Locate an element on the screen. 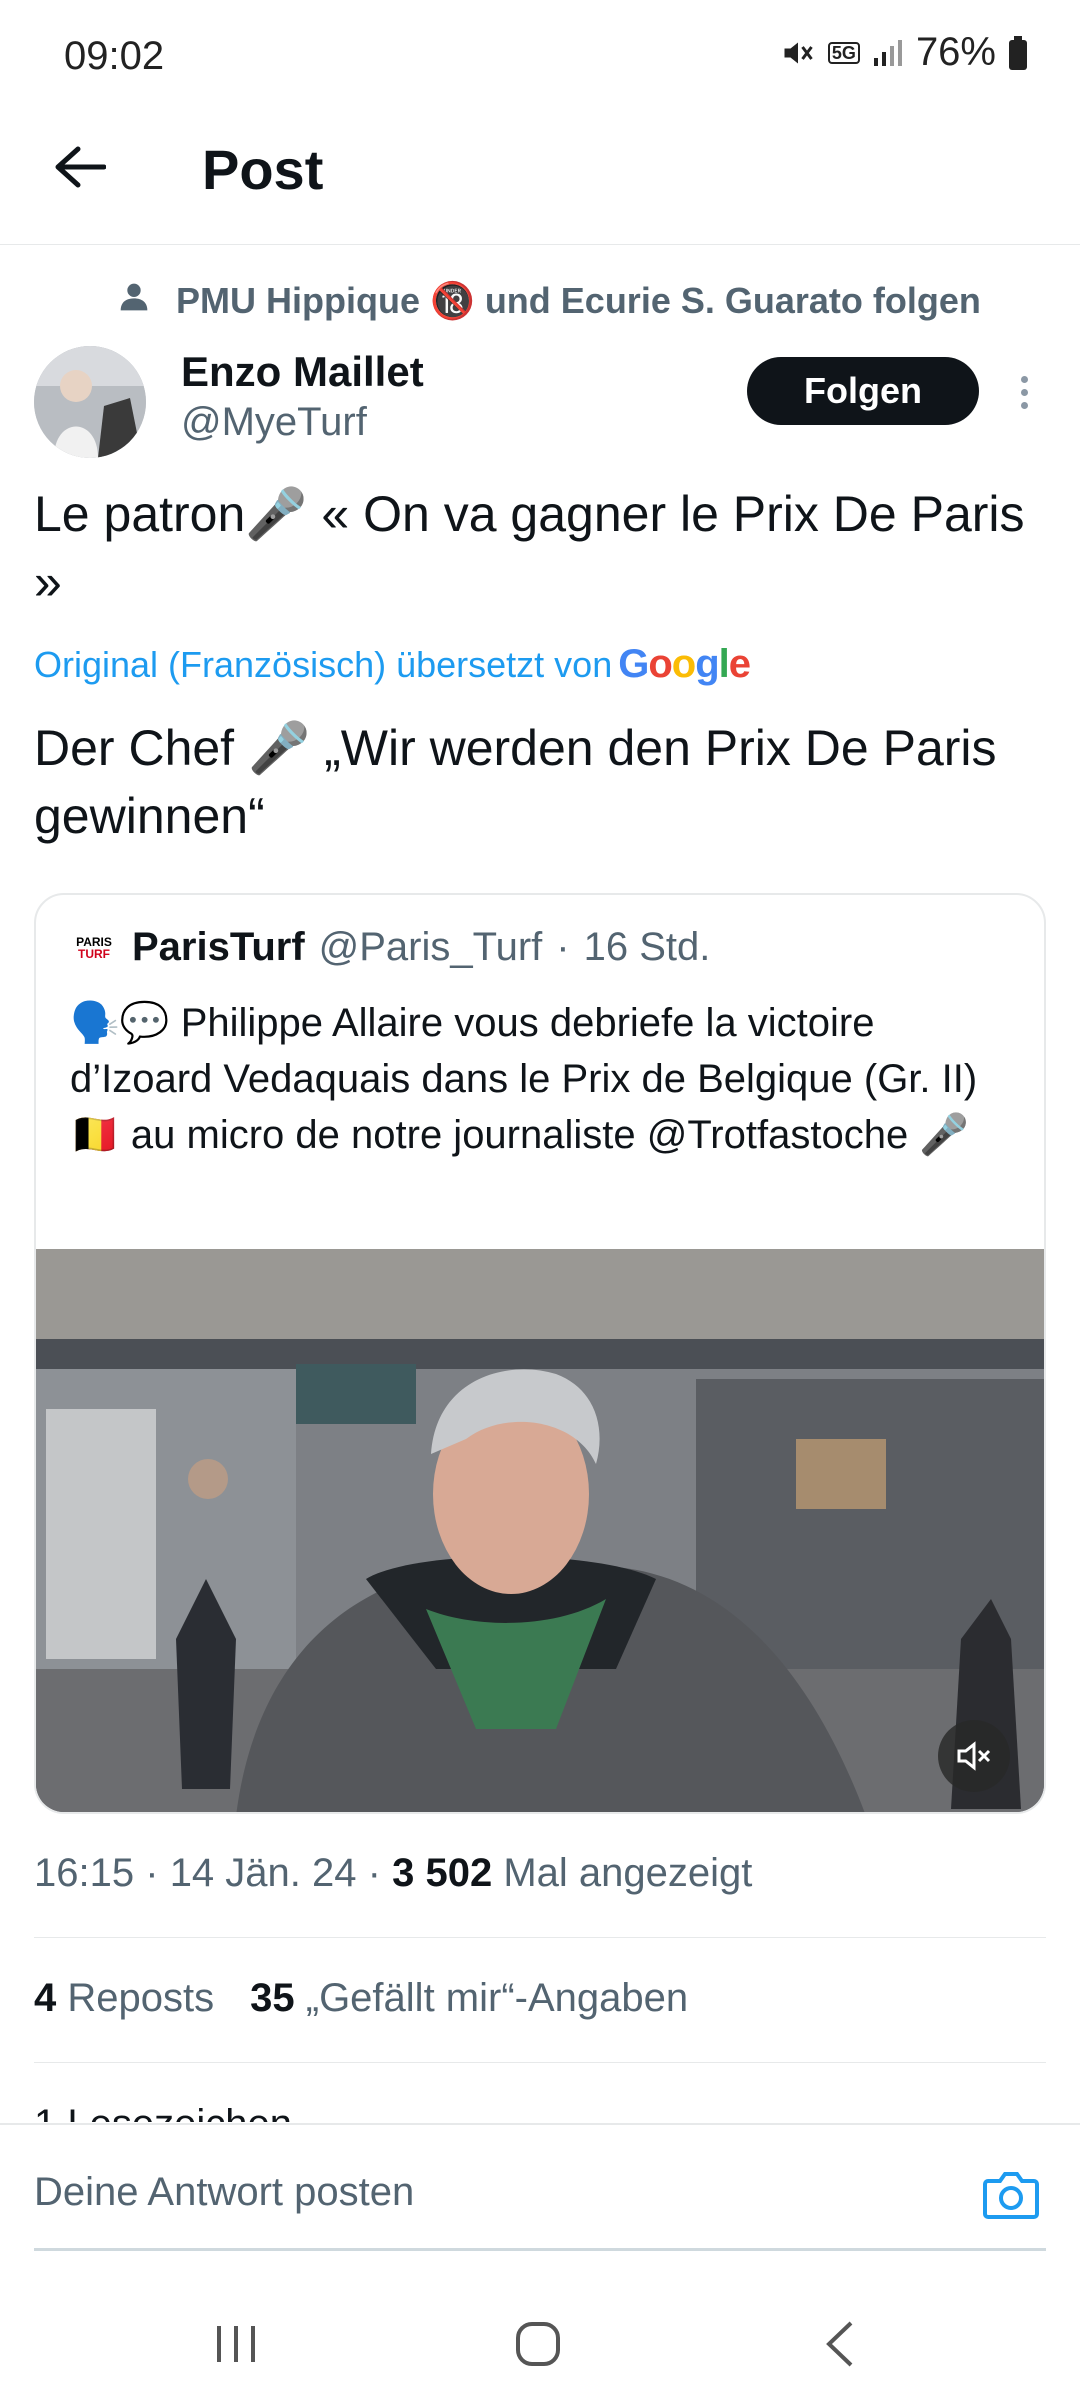  back-button is located at coordinates (80, 167).